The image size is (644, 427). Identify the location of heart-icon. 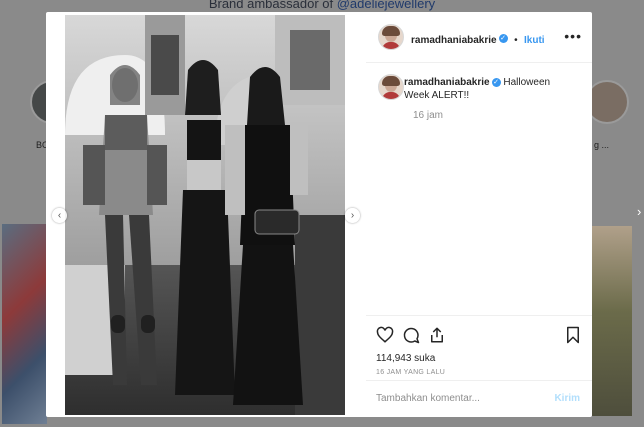
(385, 335).